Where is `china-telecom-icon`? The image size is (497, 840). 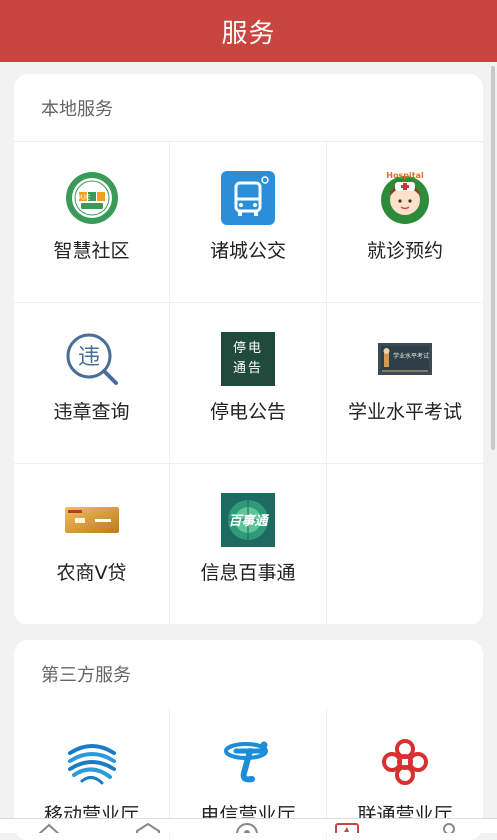
china-telecom-icon is located at coordinates (248, 762).